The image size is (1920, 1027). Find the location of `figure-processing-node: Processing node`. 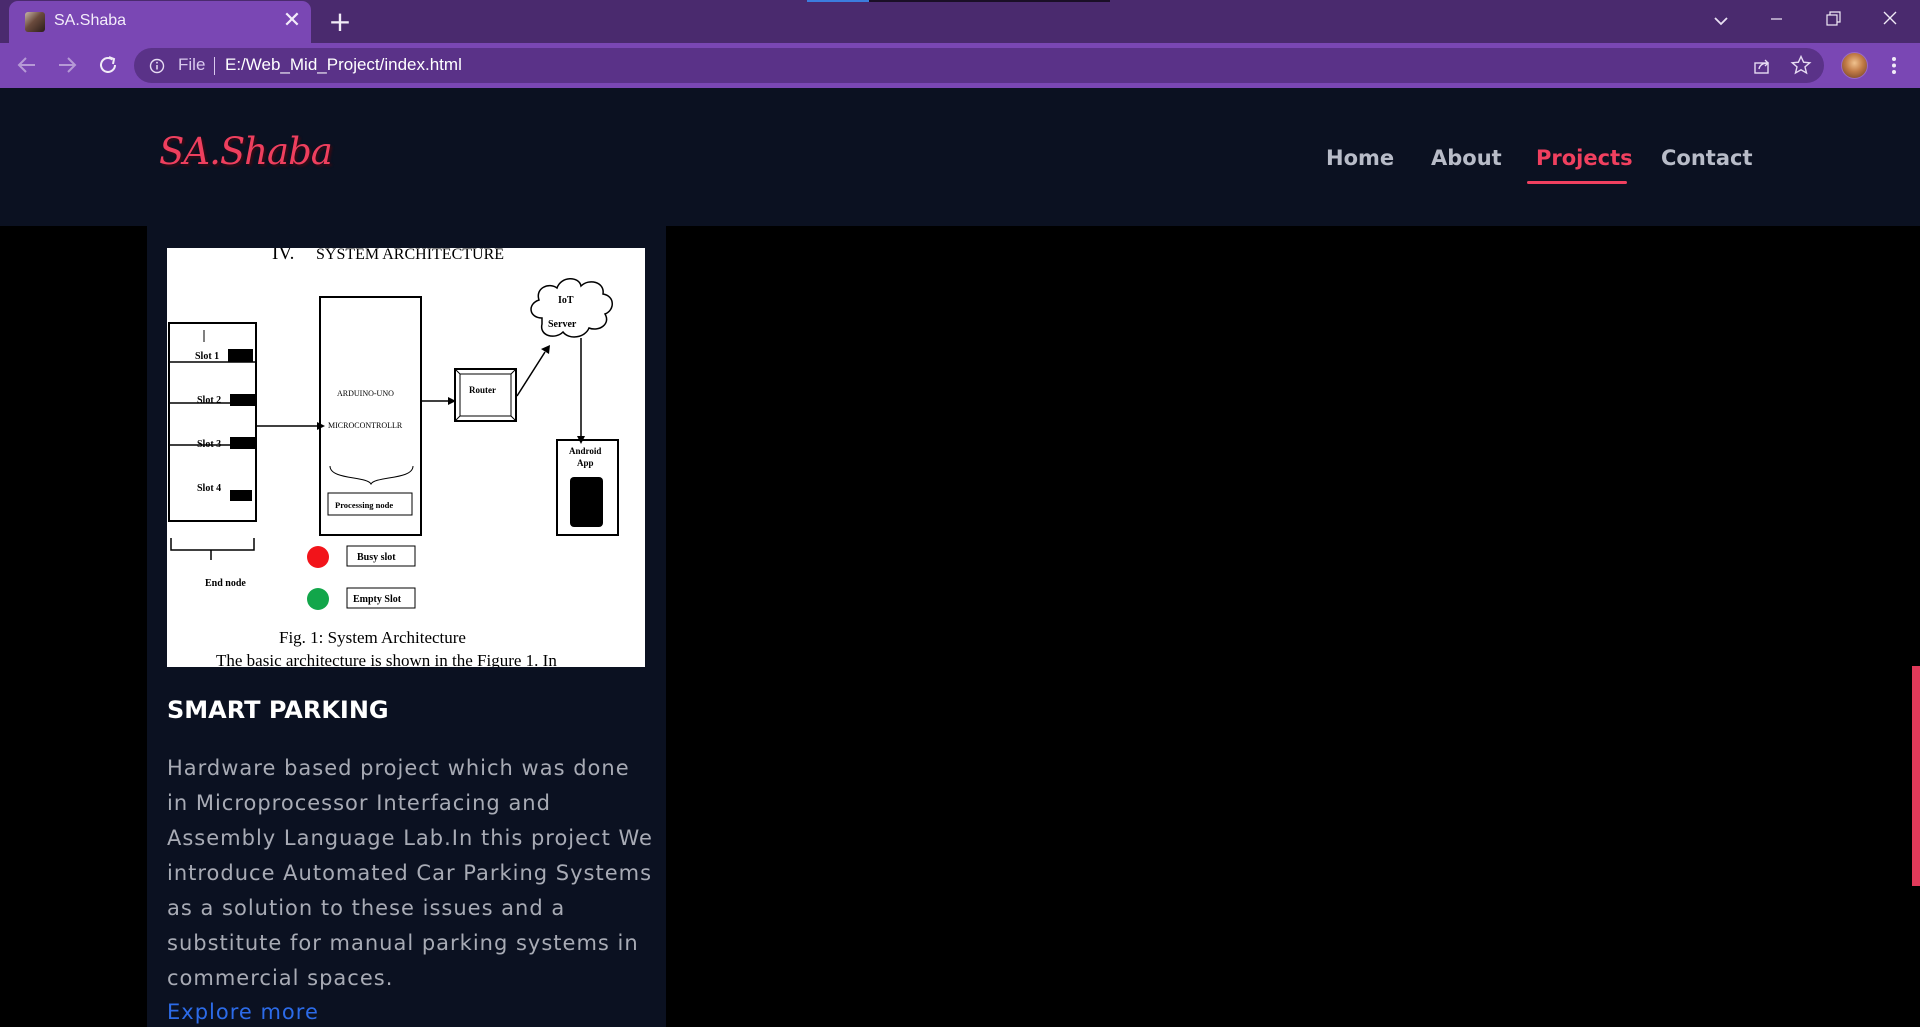

figure-processing-node: Processing node is located at coordinates (364, 505).